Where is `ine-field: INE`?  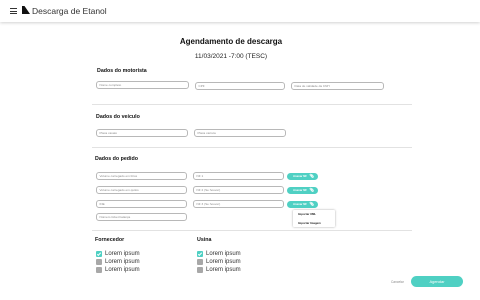 ine-field: INE is located at coordinates (141, 204).